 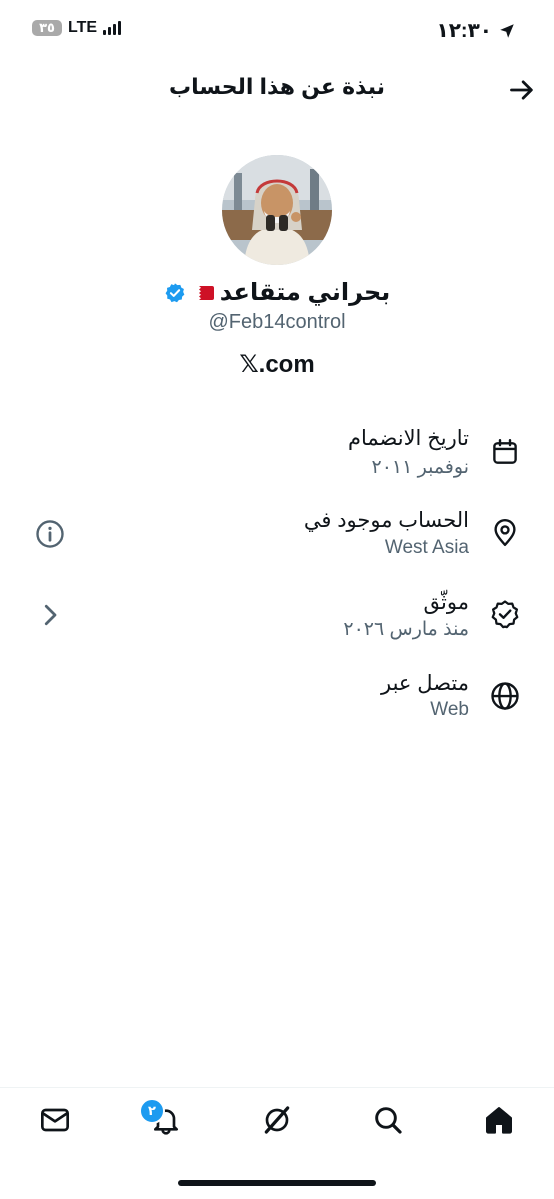 I want to click on status-indicators: ٣٥ LTE, so click(x=77, y=28).